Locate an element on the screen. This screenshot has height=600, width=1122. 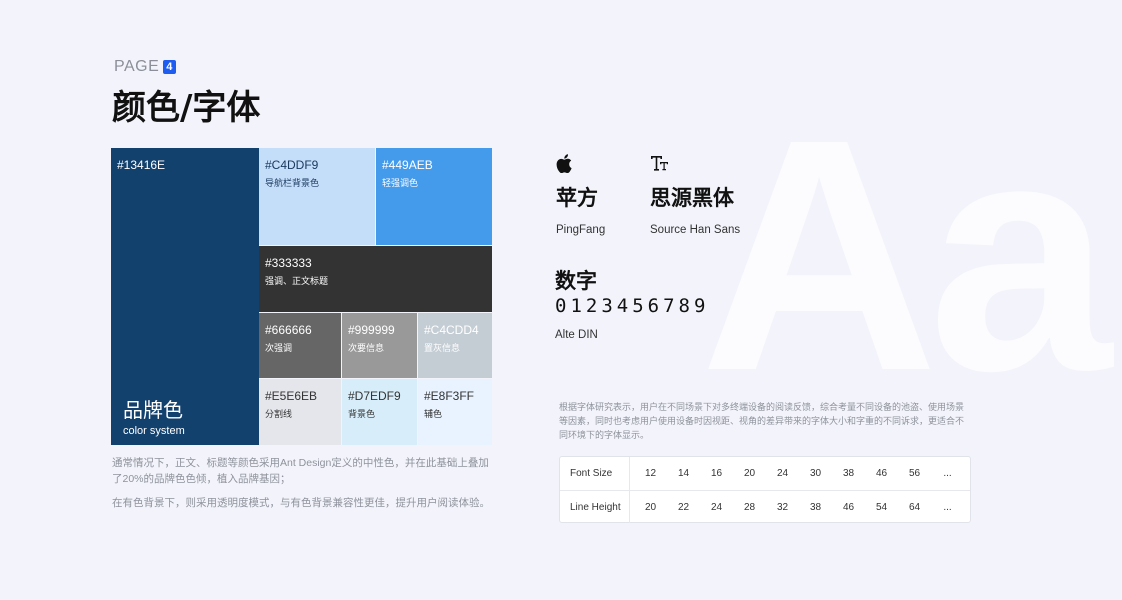
font-pingfang: 苹方 PingFang is located at coordinates (580, 195).